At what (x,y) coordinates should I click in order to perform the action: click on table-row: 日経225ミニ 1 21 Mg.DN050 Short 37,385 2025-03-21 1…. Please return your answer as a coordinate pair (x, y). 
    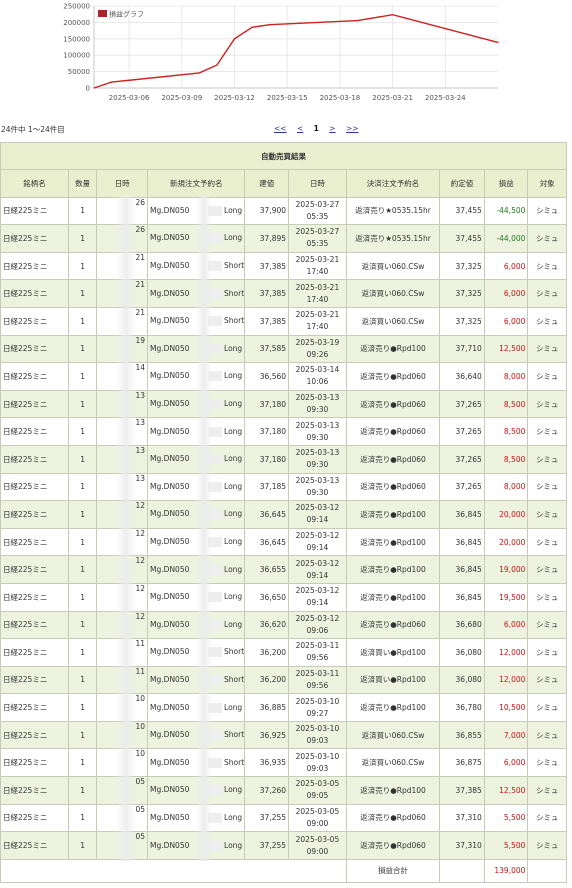
    Looking at the image, I should click on (283, 293).